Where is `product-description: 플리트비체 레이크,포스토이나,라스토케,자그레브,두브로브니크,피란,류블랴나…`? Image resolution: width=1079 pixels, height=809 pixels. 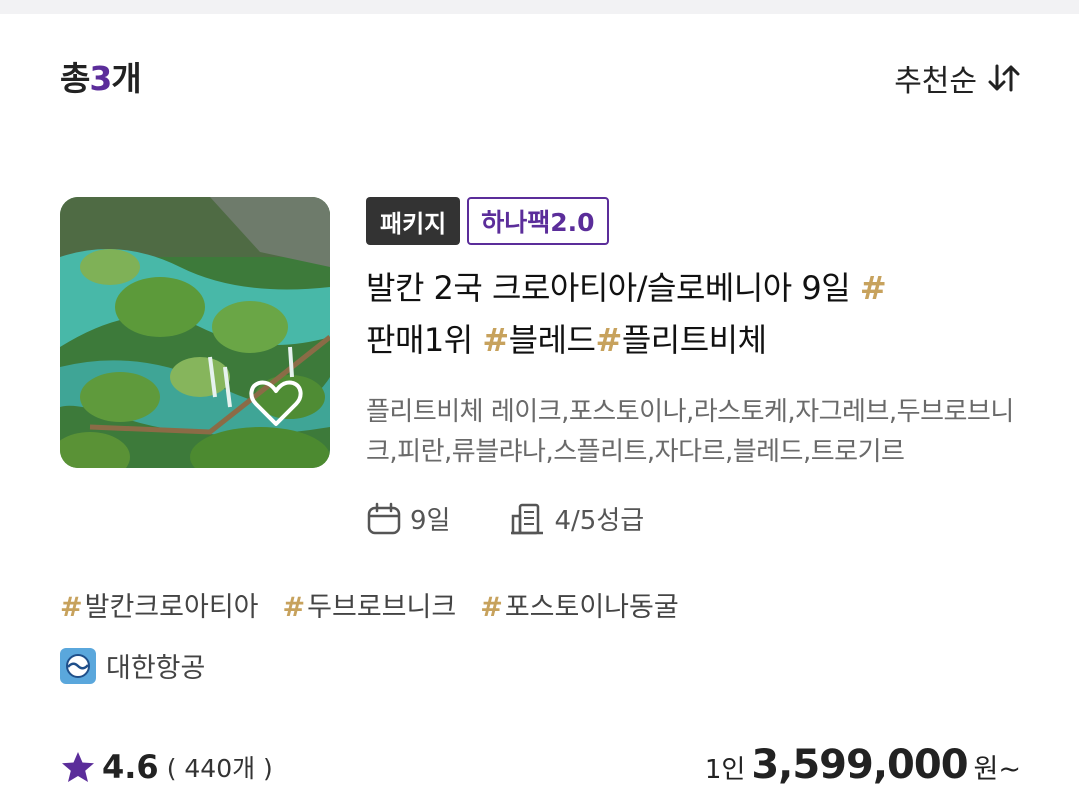
product-description: 플리트비체 레이크,포스토이나,라스토케,자그레브,두브로브니크,피란,류블랴나… is located at coordinates (690, 432).